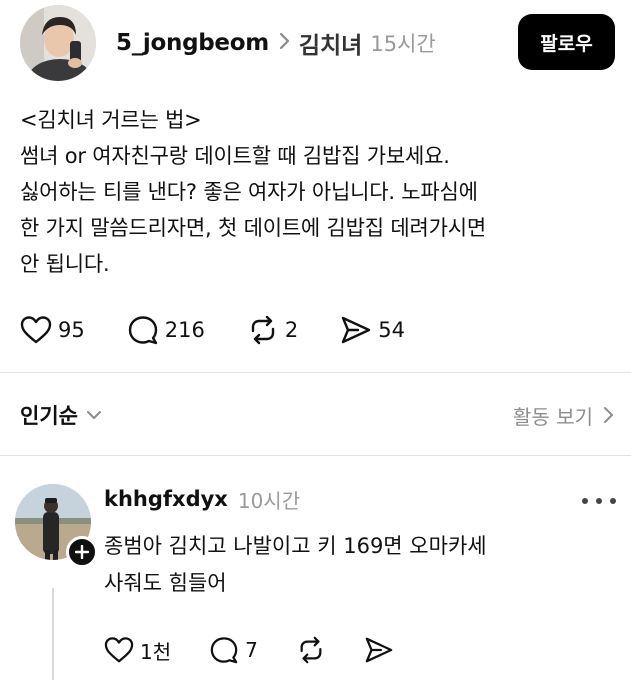  What do you see at coordinates (166, 499) in the screenshot?
I see `reply-username: khhgfxdyx` at bounding box center [166, 499].